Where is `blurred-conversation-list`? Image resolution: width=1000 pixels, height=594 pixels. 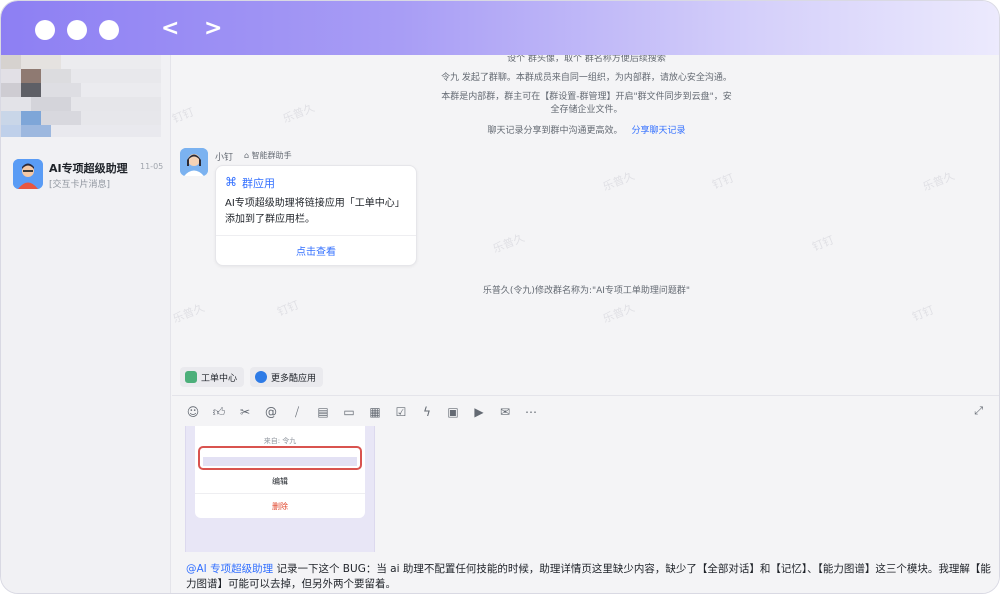 blurred-conversation-list is located at coordinates (81, 96).